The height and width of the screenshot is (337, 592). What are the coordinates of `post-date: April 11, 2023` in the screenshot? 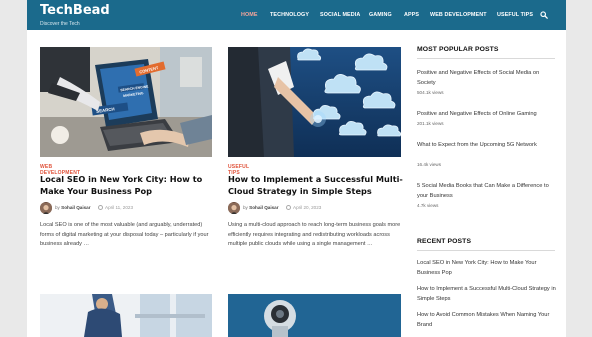 It's located at (119, 207).